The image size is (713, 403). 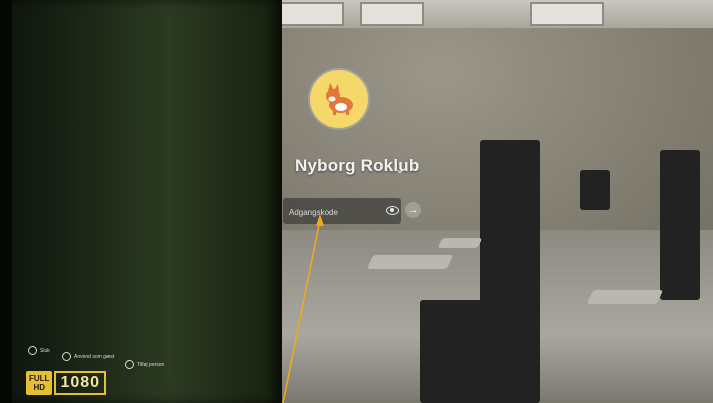 I want to click on annotation-arrow-line, so click(x=301, y=311).